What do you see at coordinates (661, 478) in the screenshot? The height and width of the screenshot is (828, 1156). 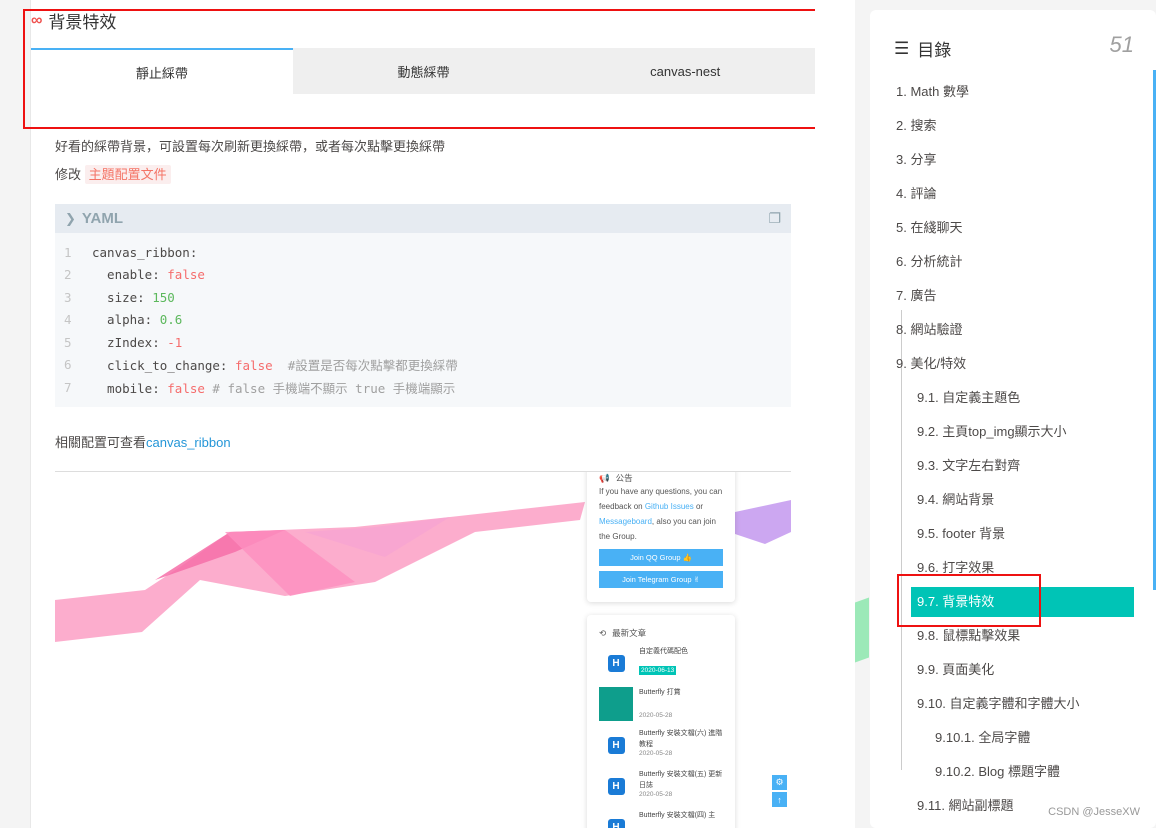 I see `announcement-header: 📢 公告` at bounding box center [661, 478].